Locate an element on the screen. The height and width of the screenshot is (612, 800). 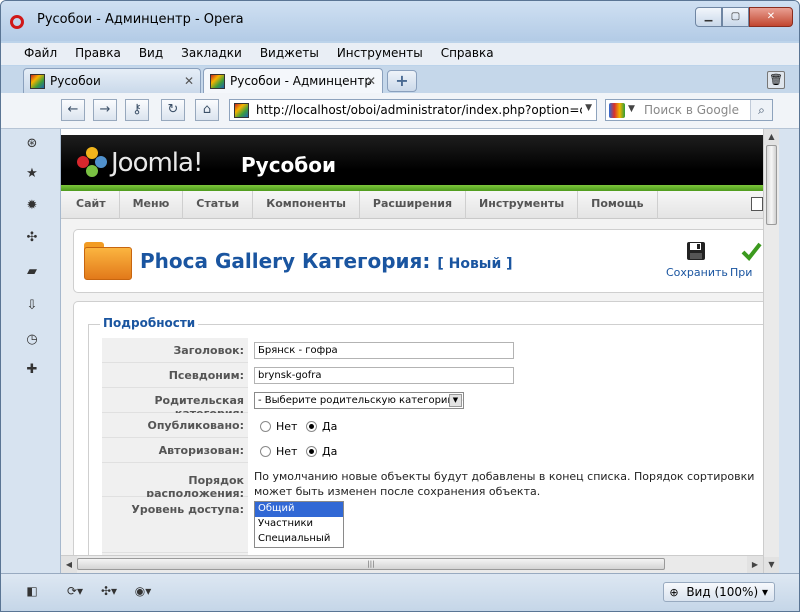
menu-edit: Правка is located at coordinates (98, 54).